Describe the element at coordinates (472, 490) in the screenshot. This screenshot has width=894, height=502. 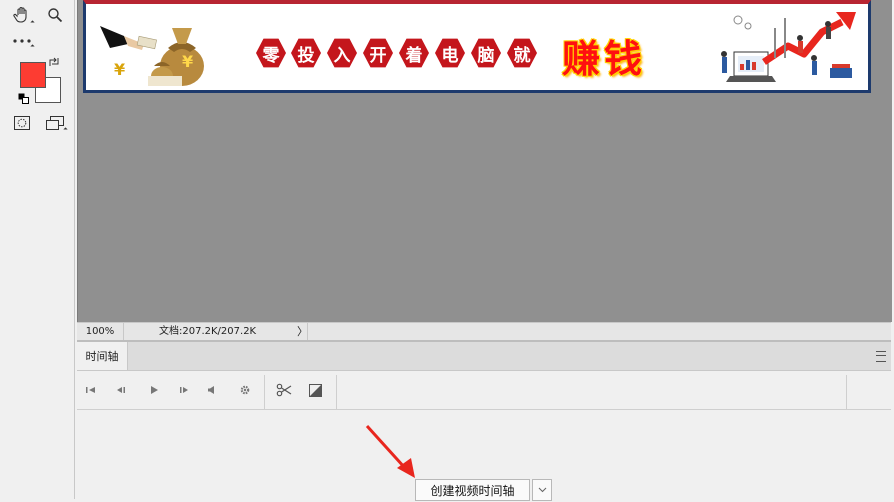
I see `create-video-timeline-button: 创建视频时间轴` at that location.